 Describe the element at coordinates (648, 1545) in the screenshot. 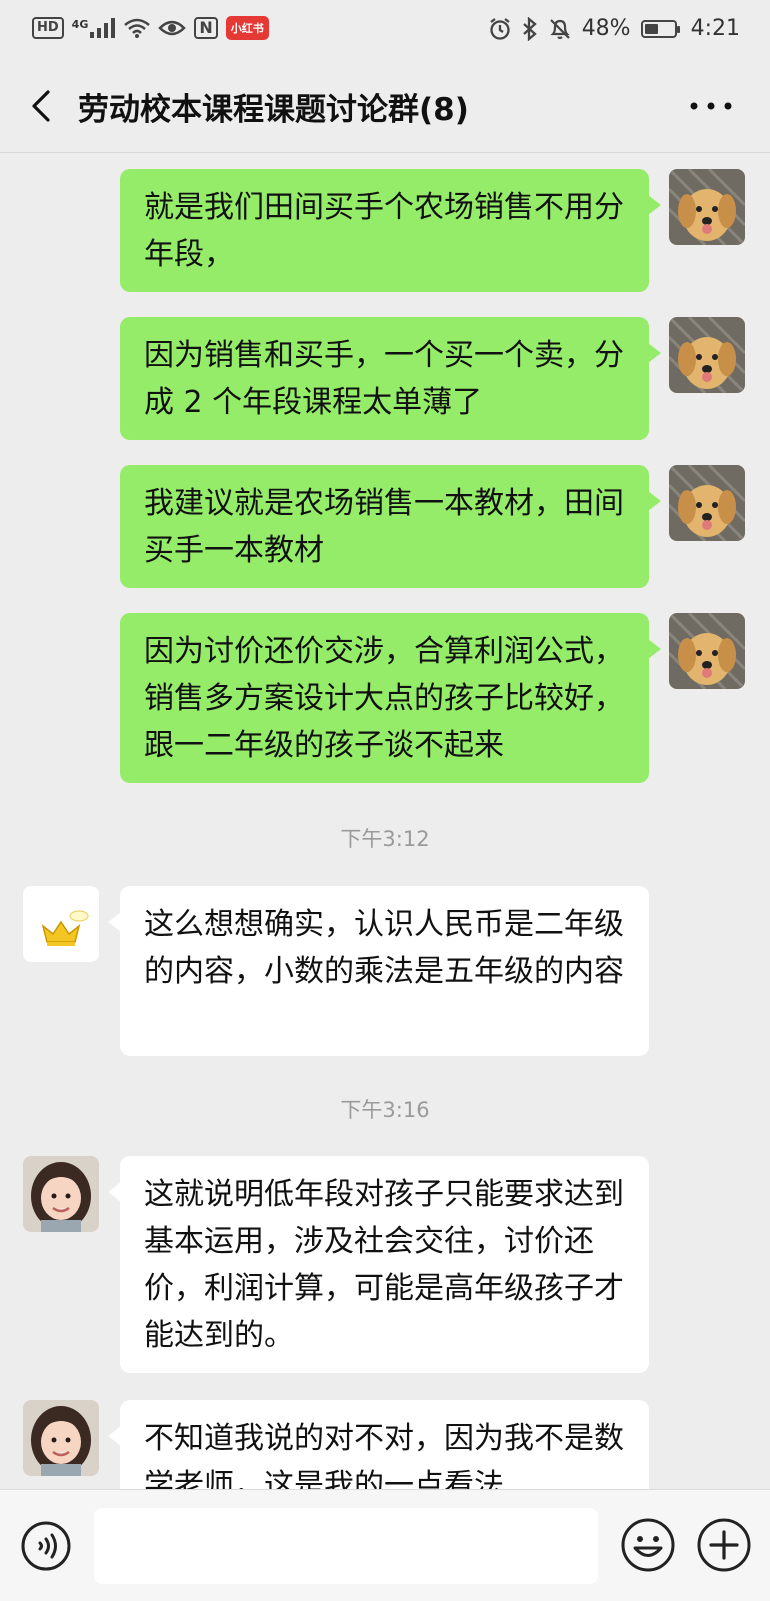

I see `emoji-icon` at that location.